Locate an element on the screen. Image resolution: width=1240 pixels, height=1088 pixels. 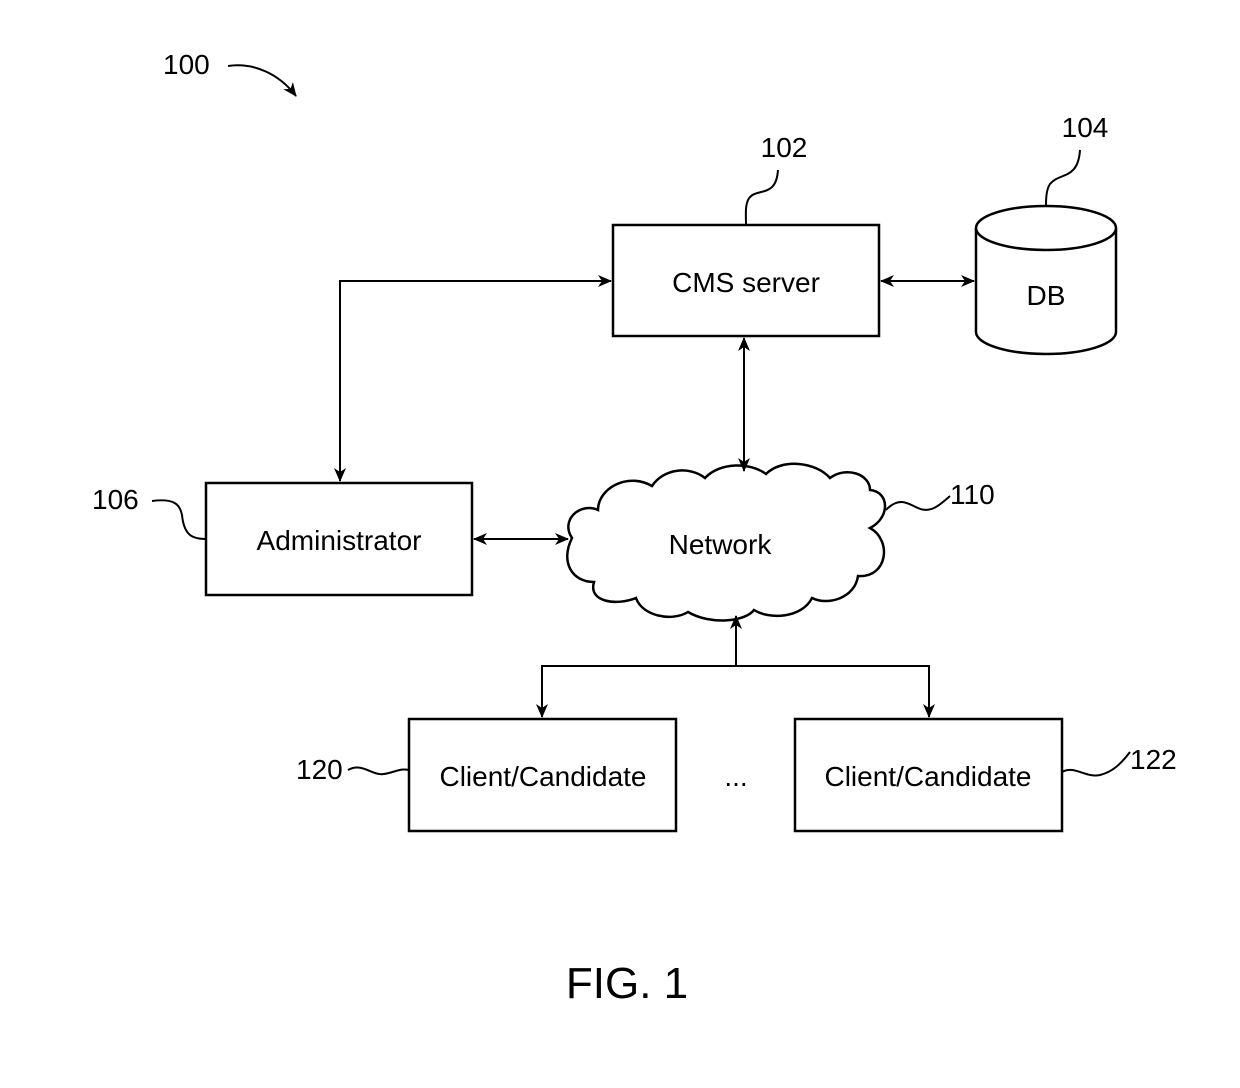
administrator-node: Administrator is located at coordinates (339, 539).